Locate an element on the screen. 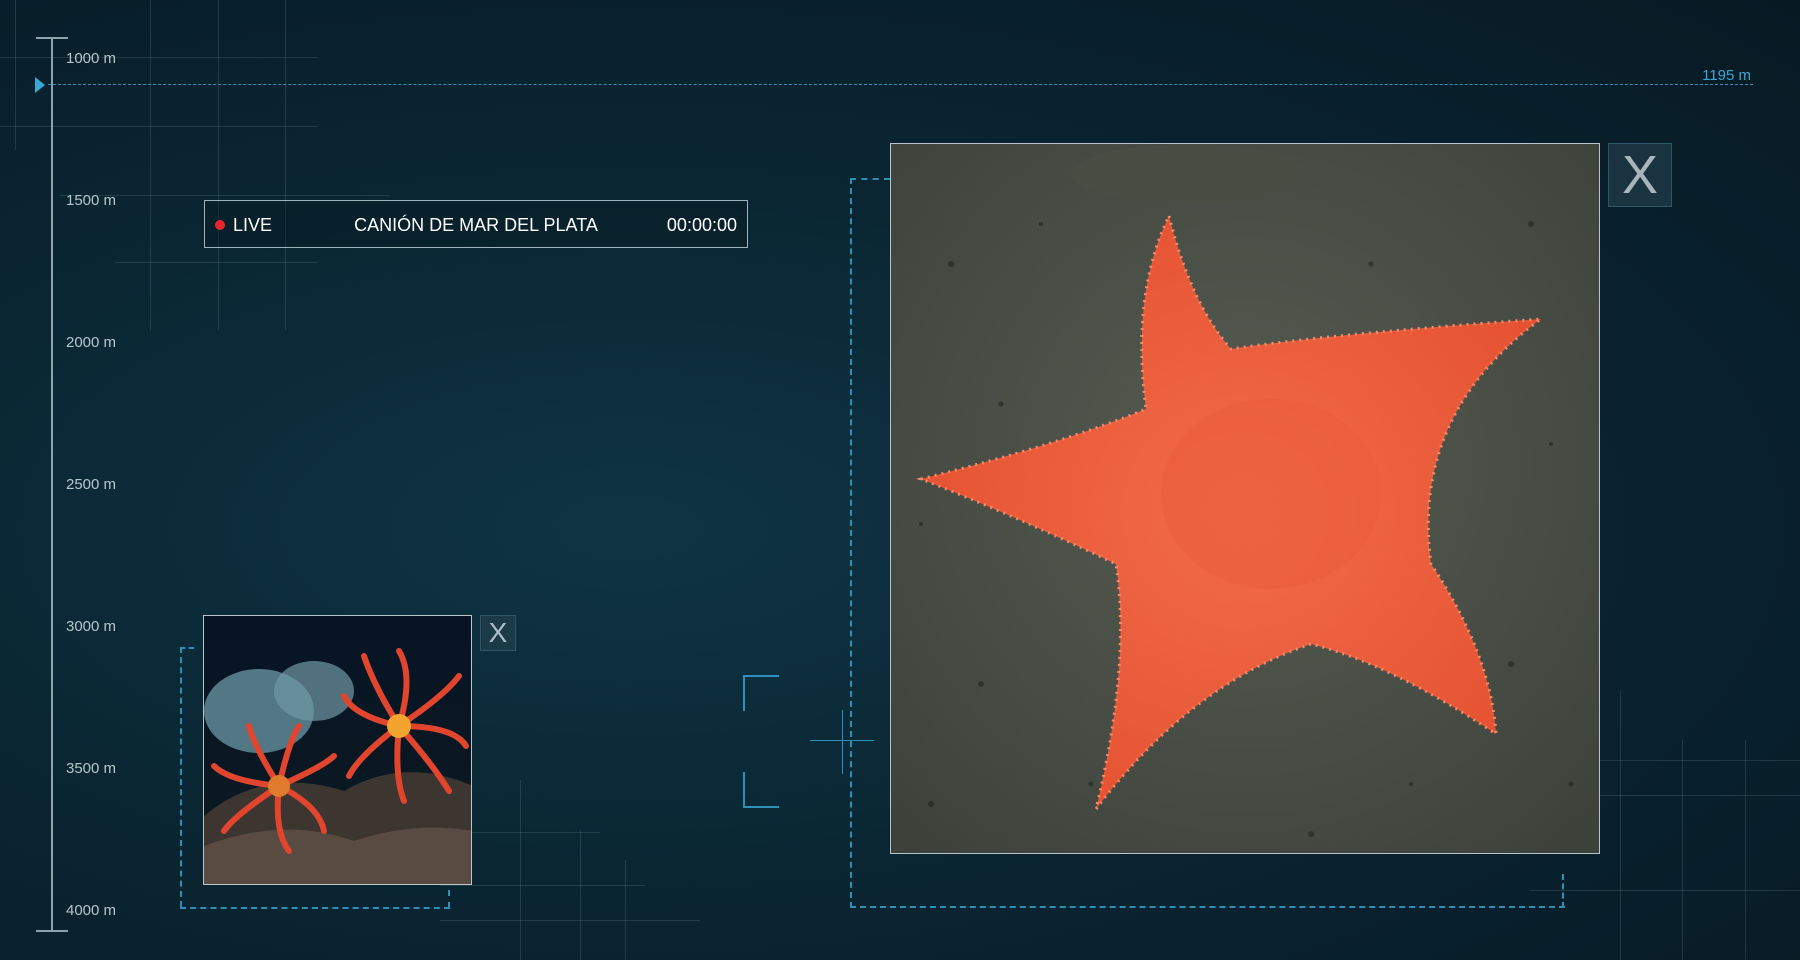 This screenshot has width=1800, height=960. depth-scale-cap-bottom is located at coordinates (52, 931).